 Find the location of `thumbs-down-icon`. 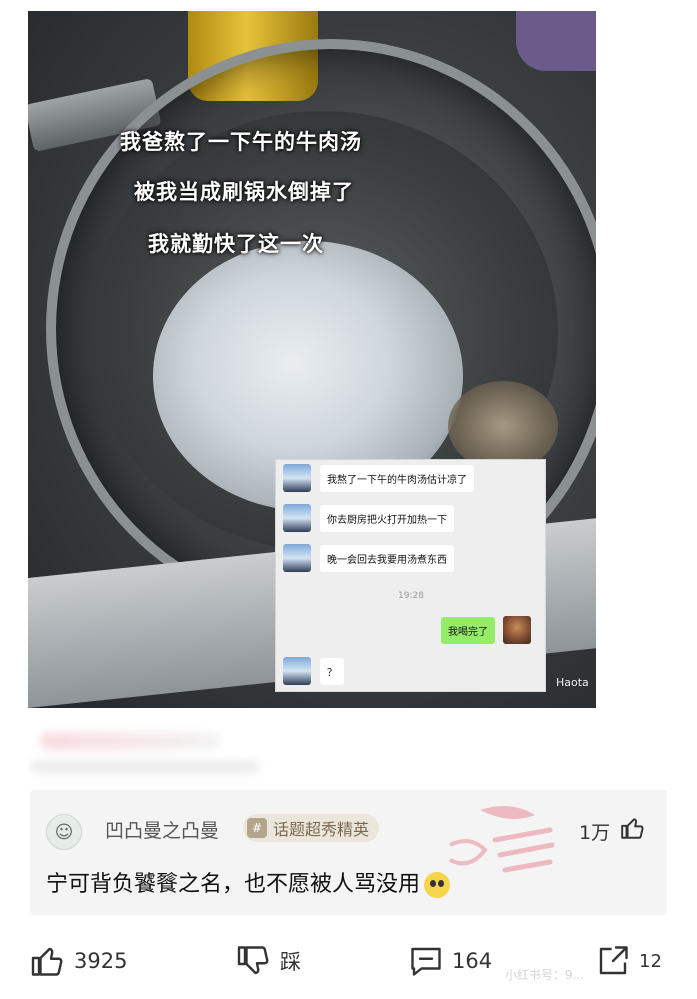

thumbs-down-icon is located at coordinates (253, 960).